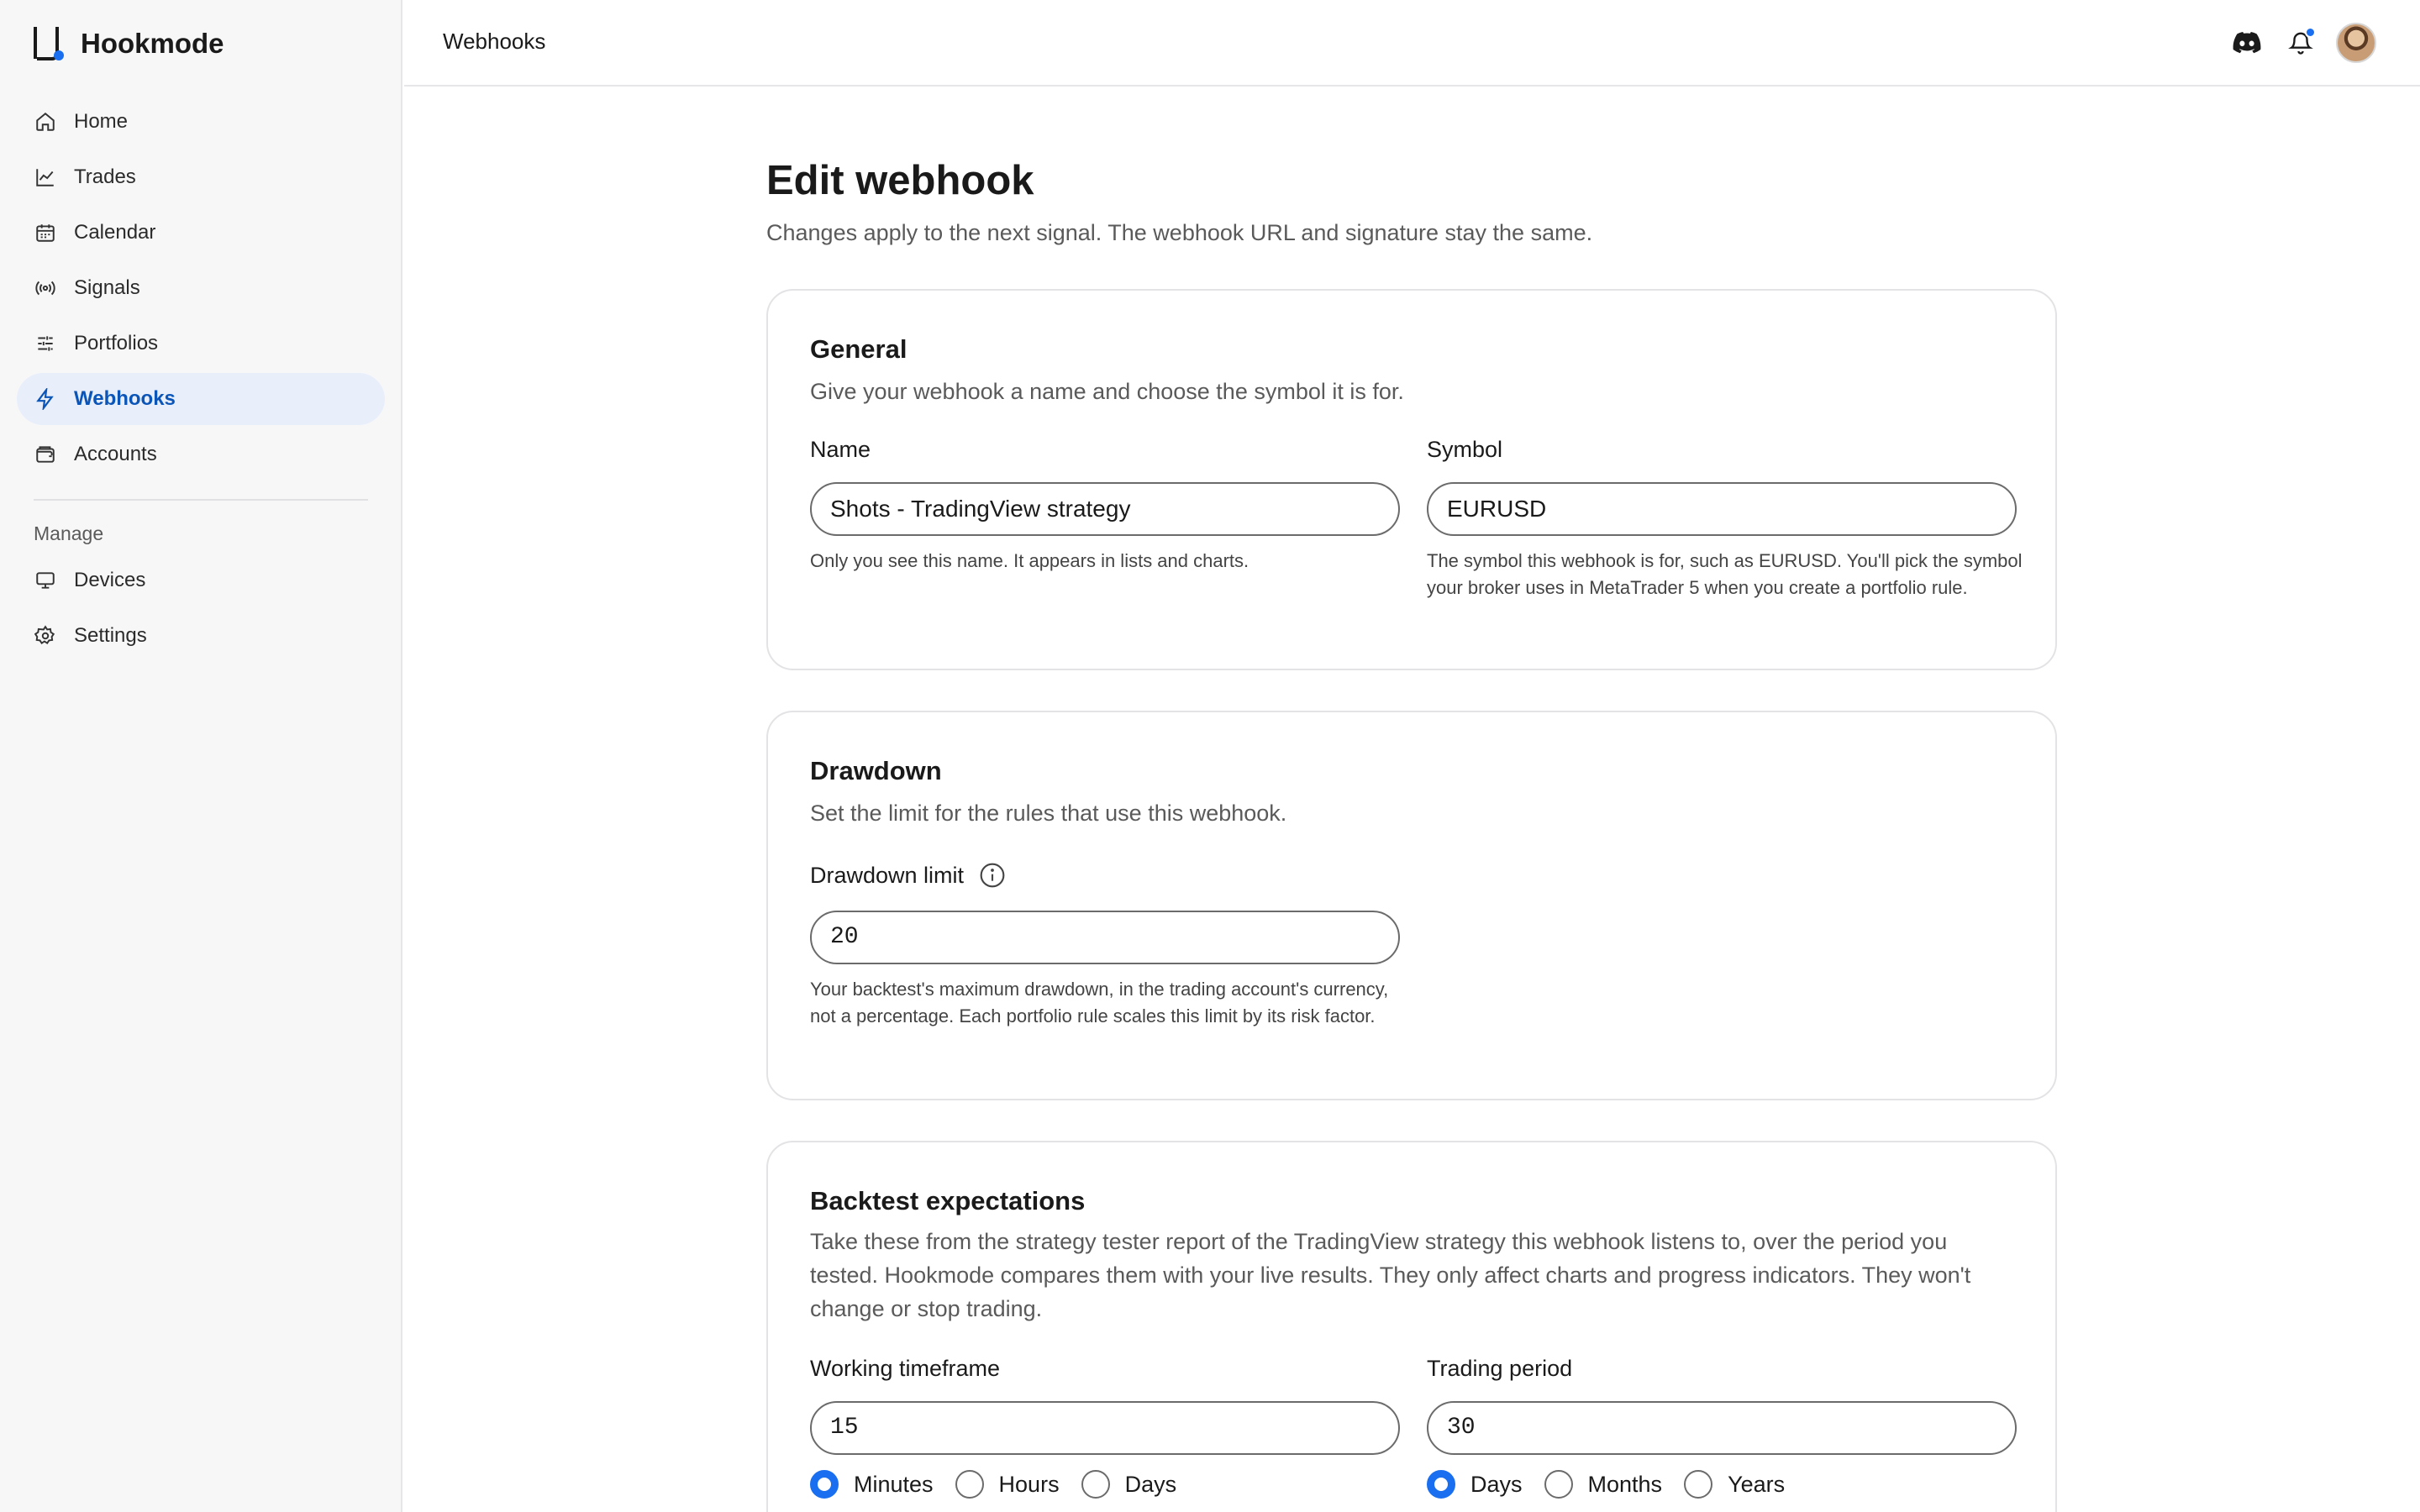 The image size is (2420, 1512). Describe the element at coordinates (115, 232) in the screenshot. I see `sidebar-item-label: Calendar` at that location.